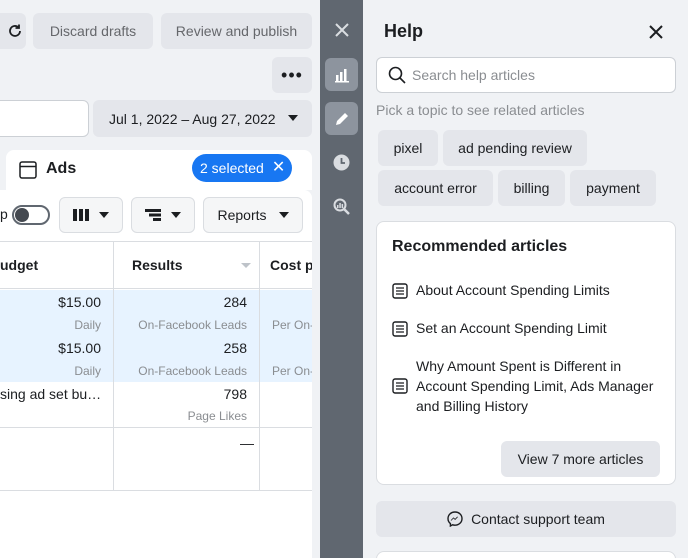 The image size is (688, 558). Describe the element at coordinates (22, 215) in the screenshot. I see `toggle-knob` at that location.